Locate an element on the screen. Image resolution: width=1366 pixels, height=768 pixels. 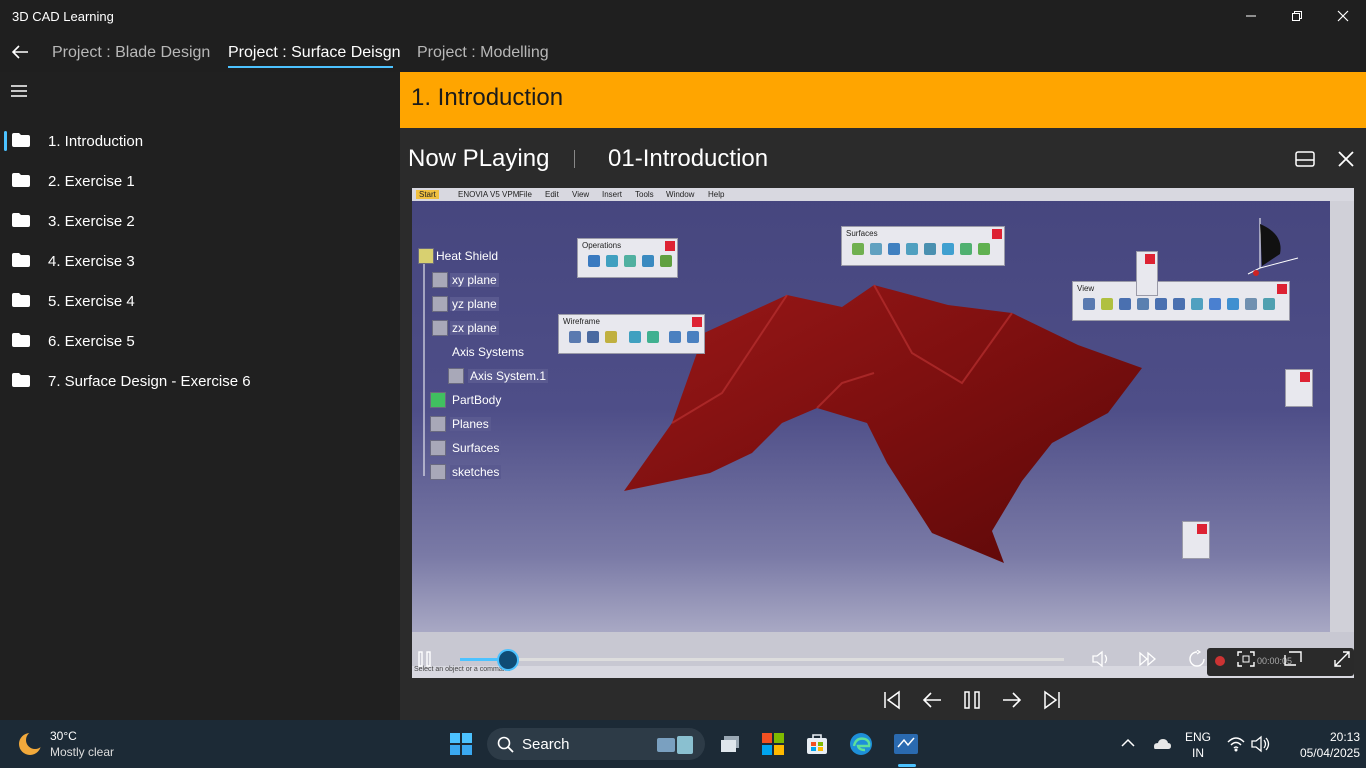
mini-player-icon is located at coordinates (1305, 159).